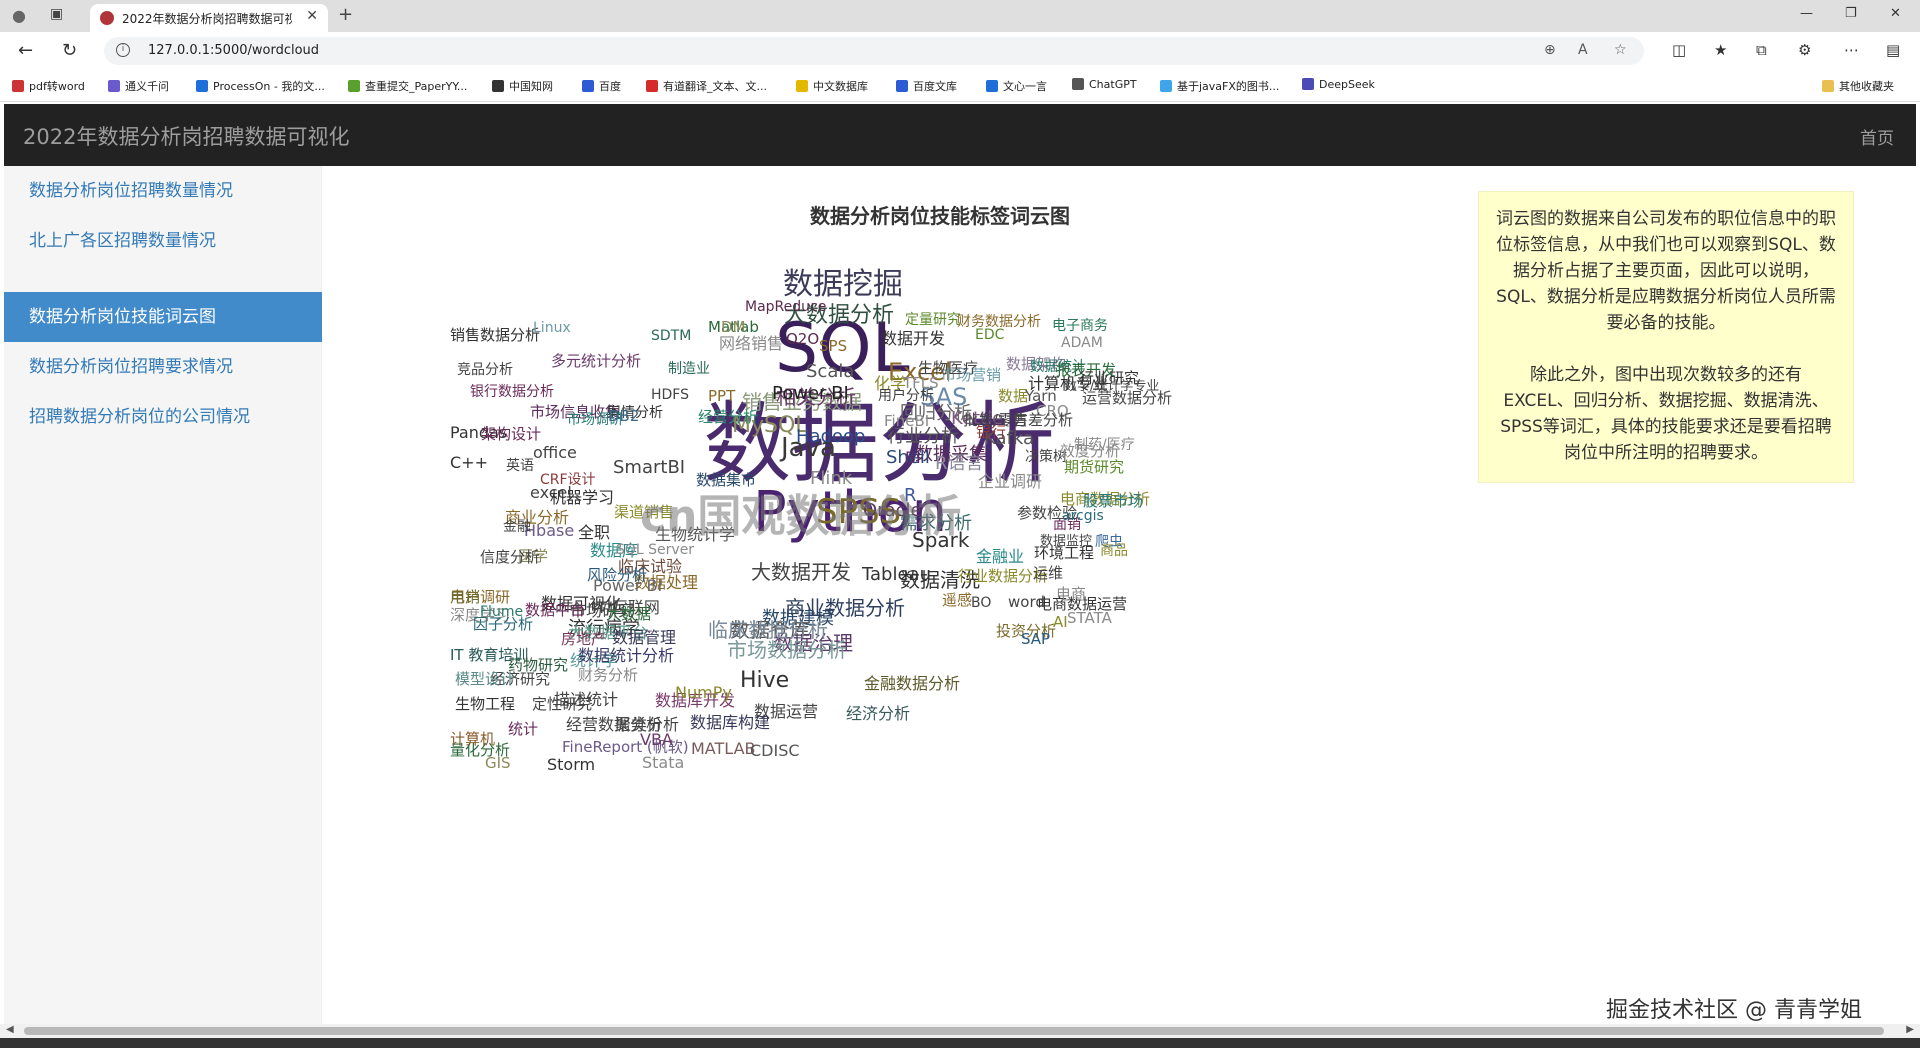  Describe the element at coordinates (626, 655) in the screenshot. I see `wordcloud-word: 数据统计分析` at that location.